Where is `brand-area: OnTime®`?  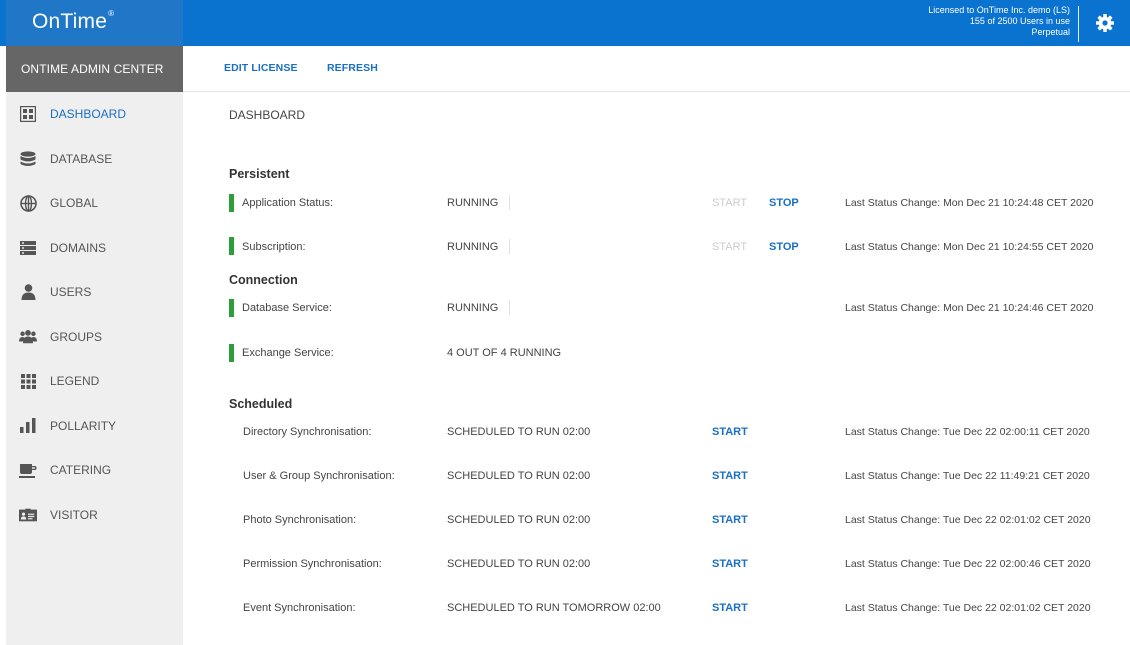
brand-area: OnTime® is located at coordinates (94, 23).